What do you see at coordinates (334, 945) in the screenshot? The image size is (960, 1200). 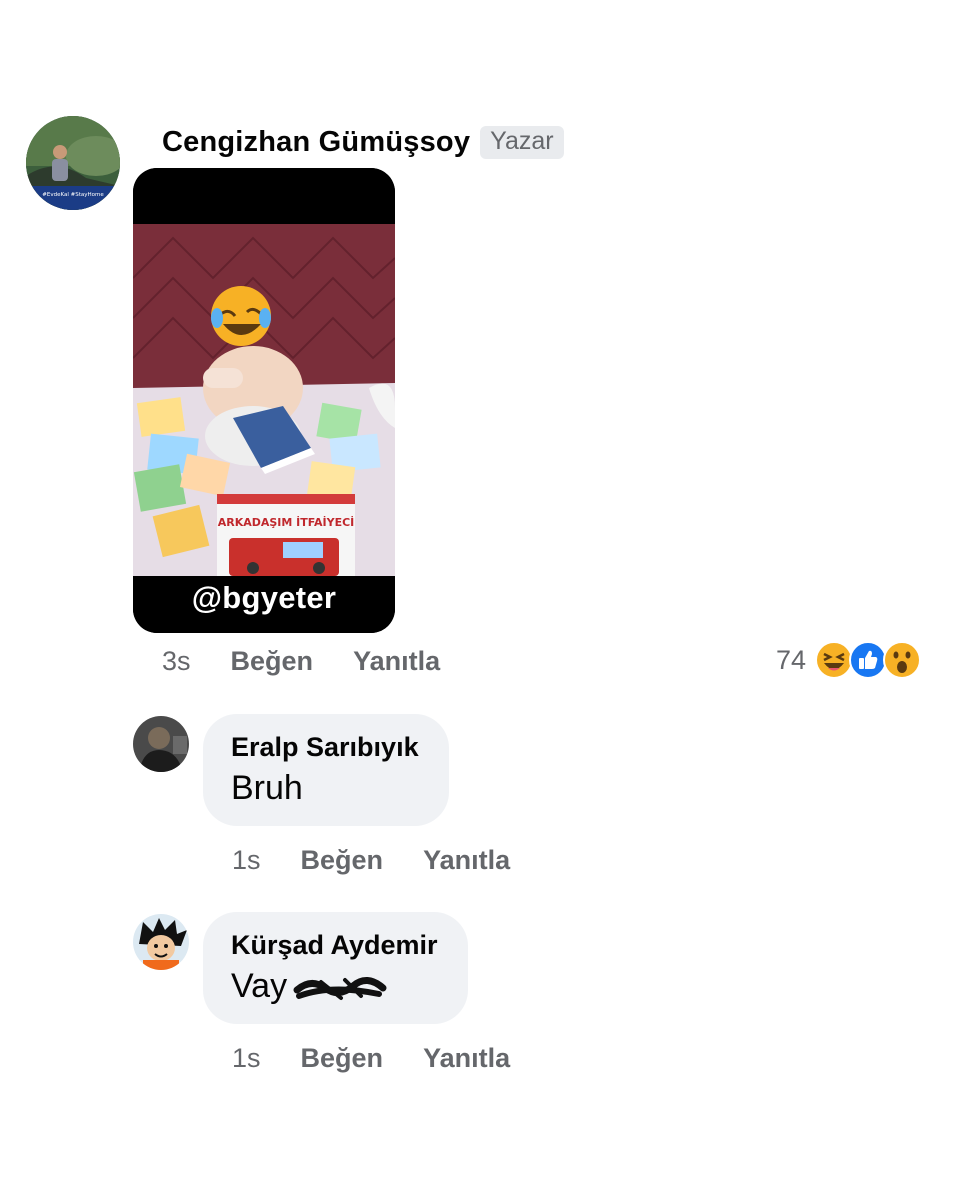 I see `reply-author-name: Kürşad Aydemir` at bounding box center [334, 945].